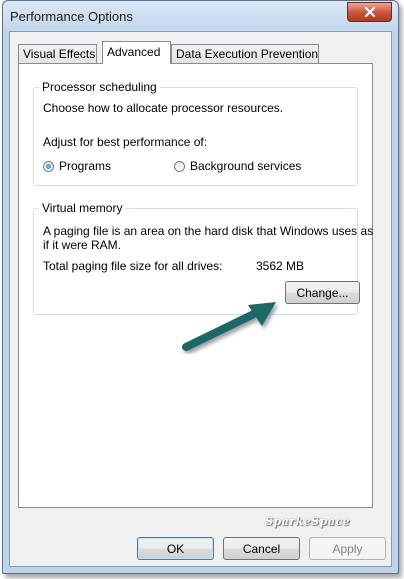  Describe the element at coordinates (308, 521) in the screenshot. I see `watermark: SparkeSpace` at that location.